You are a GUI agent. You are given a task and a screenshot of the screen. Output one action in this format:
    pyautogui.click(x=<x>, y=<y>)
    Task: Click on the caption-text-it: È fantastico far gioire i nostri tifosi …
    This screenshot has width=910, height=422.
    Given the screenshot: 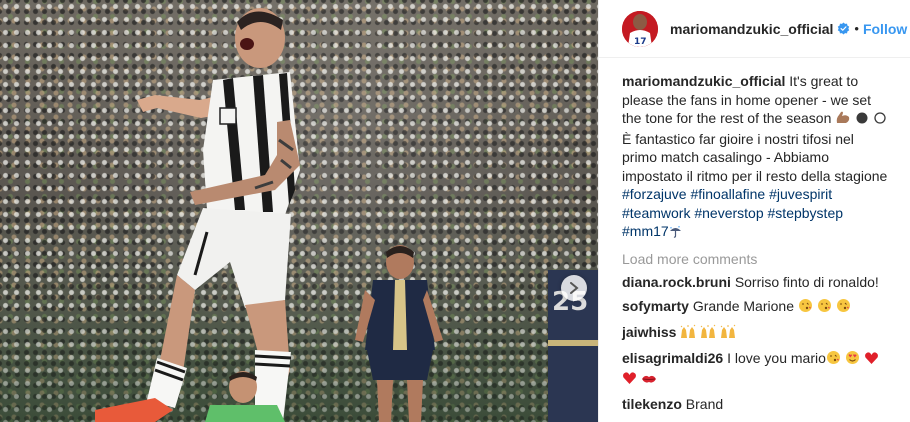 What is the action you would take?
    pyautogui.click(x=755, y=157)
    